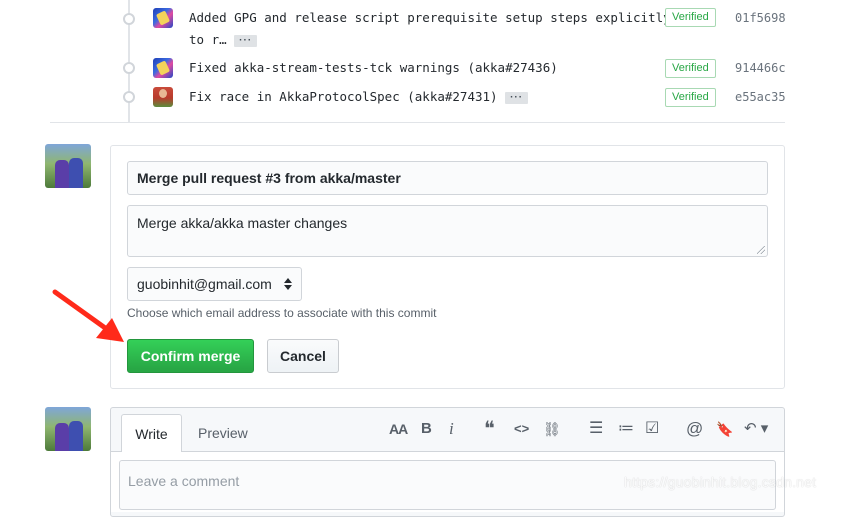 The image size is (845, 517). What do you see at coordinates (521, 429) in the screenshot?
I see `code-icon: <>` at bounding box center [521, 429].